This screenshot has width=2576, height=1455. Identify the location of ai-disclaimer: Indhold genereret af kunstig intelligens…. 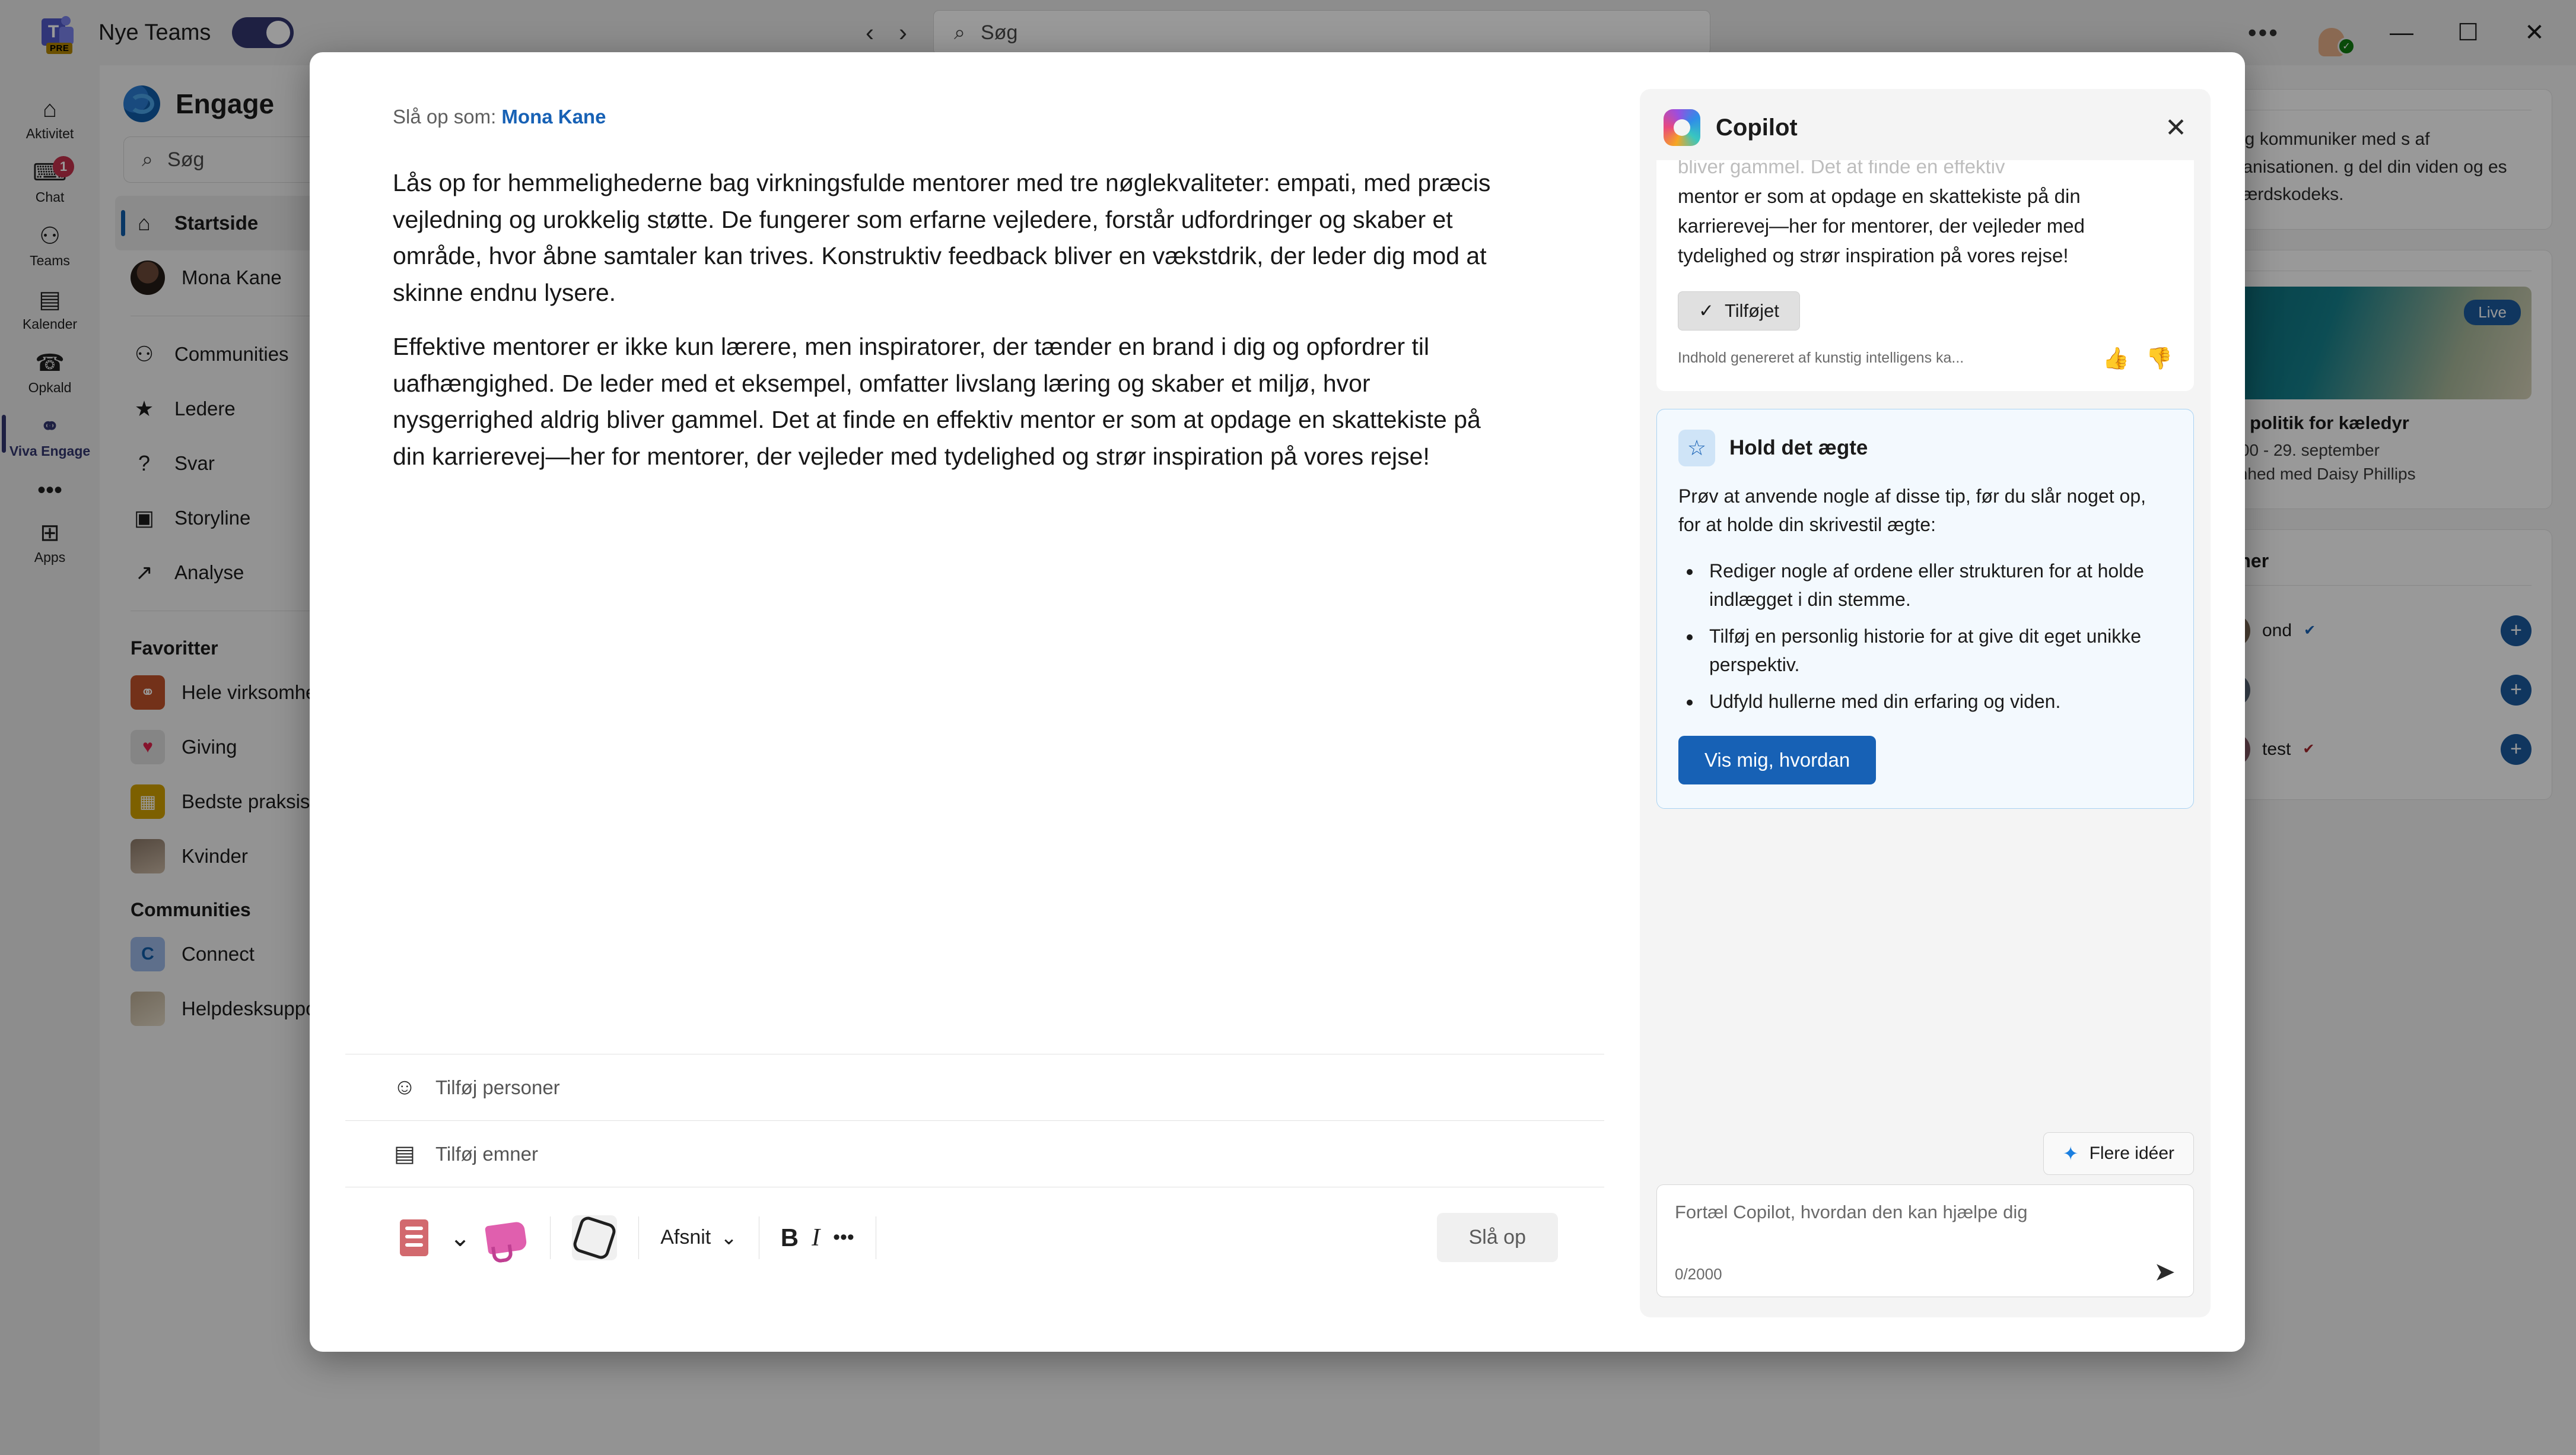
(1821, 358).